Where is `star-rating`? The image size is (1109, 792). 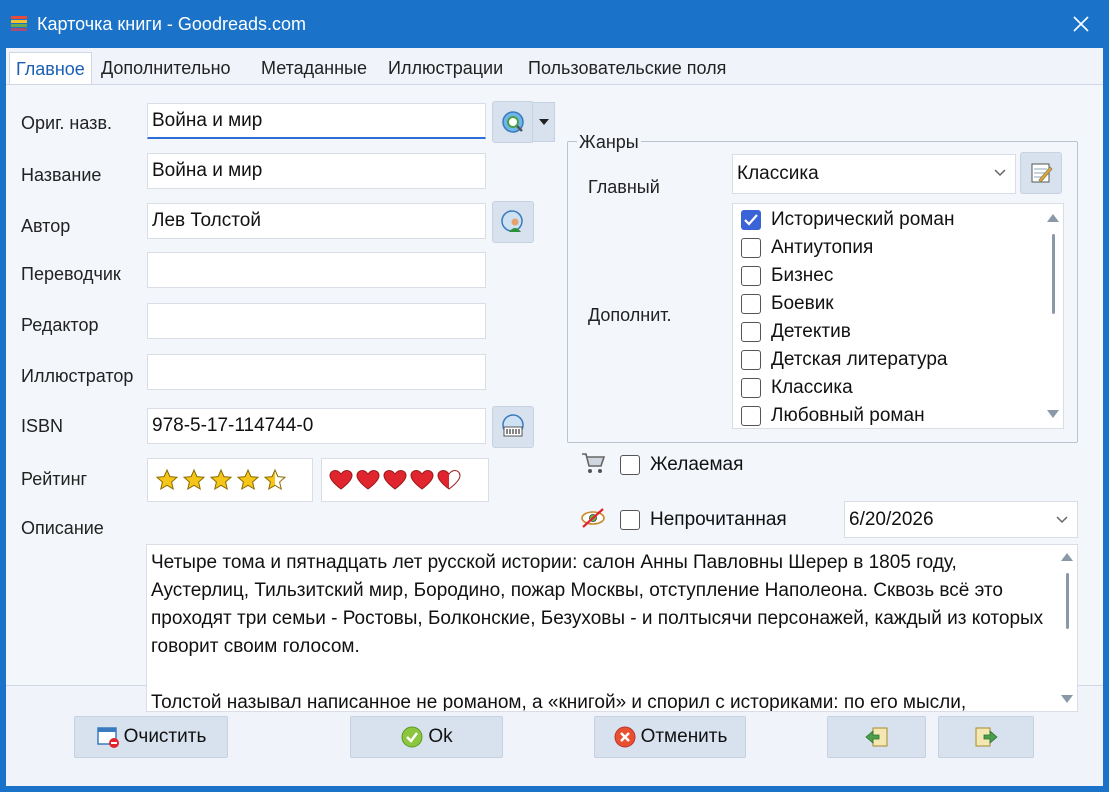 star-rating is located at coordinates (230, 480).